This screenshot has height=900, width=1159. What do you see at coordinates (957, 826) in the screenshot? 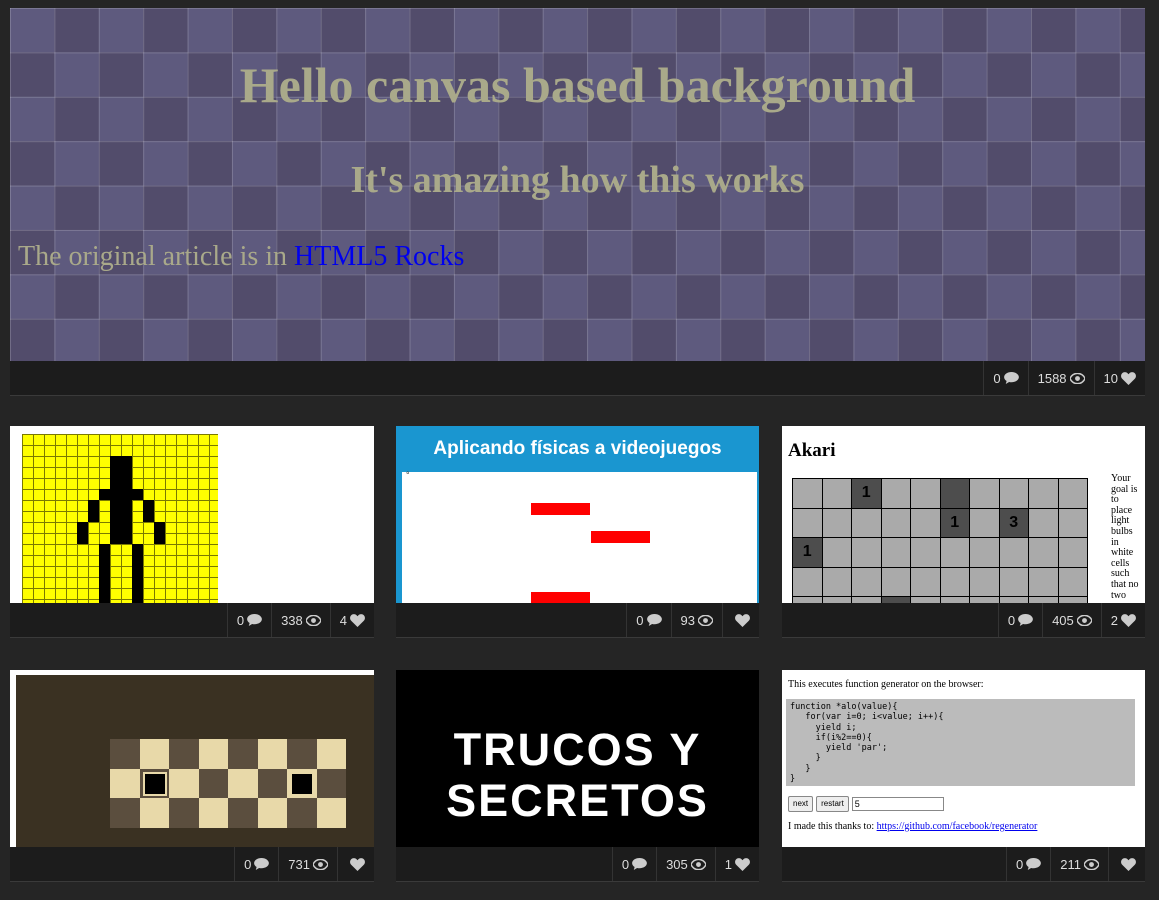
I see `regenerator-link: https://github.com/facebook/regenerator` at bounding box center [957, 826].